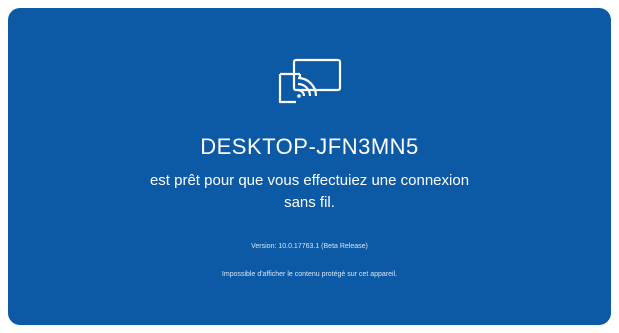  I want to click on device-name: DESKTOP-JFN3MN5, so click(309, 146).